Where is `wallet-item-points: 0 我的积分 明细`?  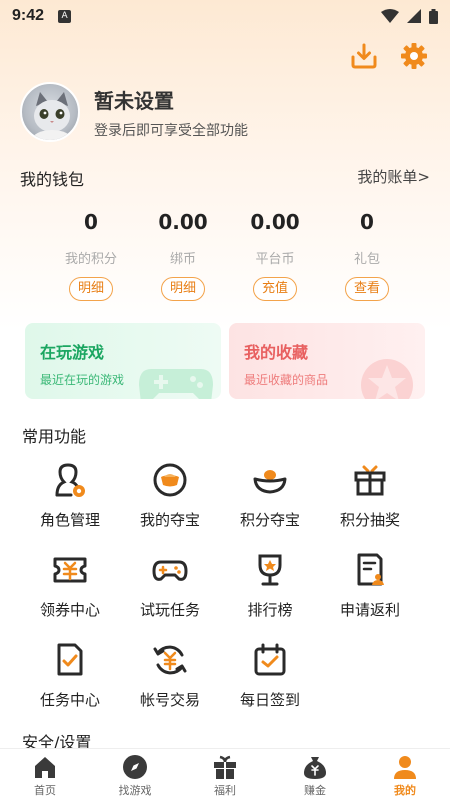 wallet-item-points: 0 我的积分 明细 is located at coordinates (91, 255).